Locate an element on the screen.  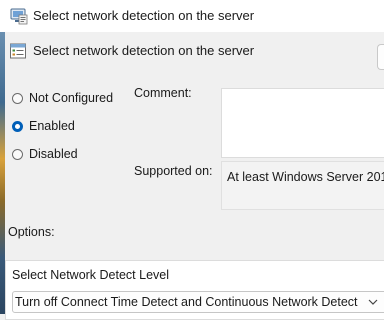
radio-label-disabled: Disabled is located at coordinates (53, 154).